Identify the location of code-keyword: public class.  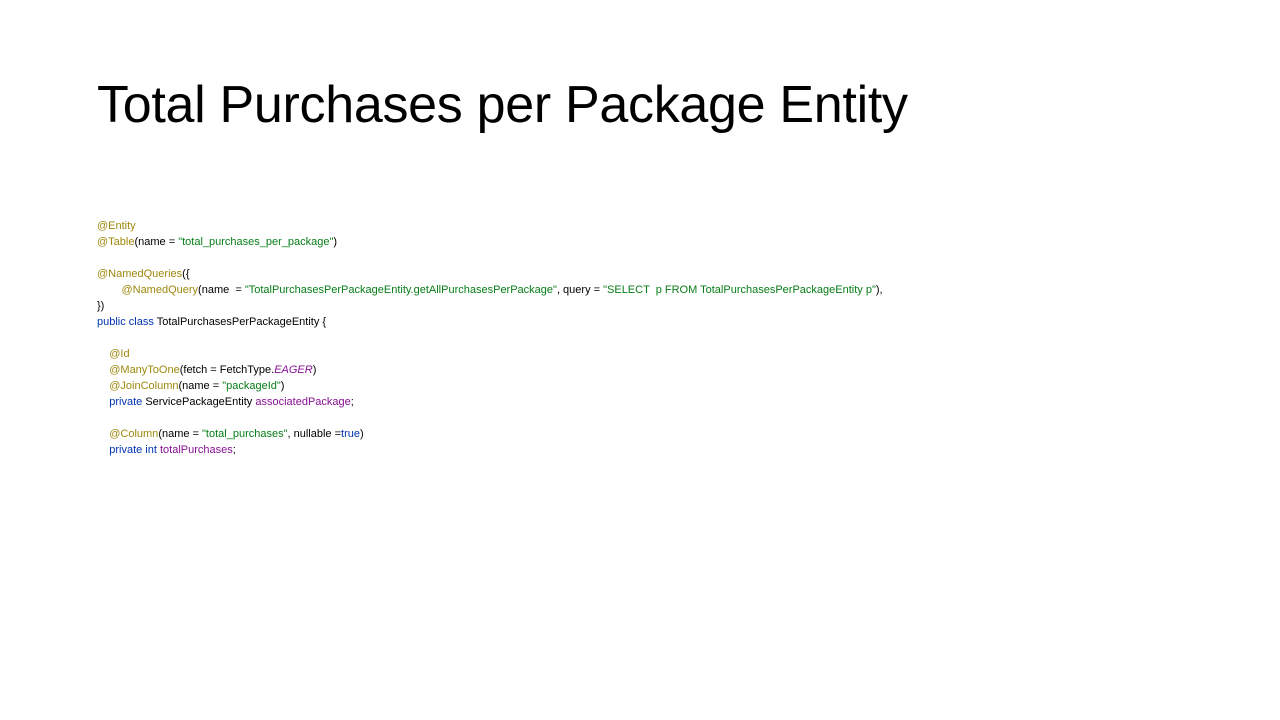
(127, 322).